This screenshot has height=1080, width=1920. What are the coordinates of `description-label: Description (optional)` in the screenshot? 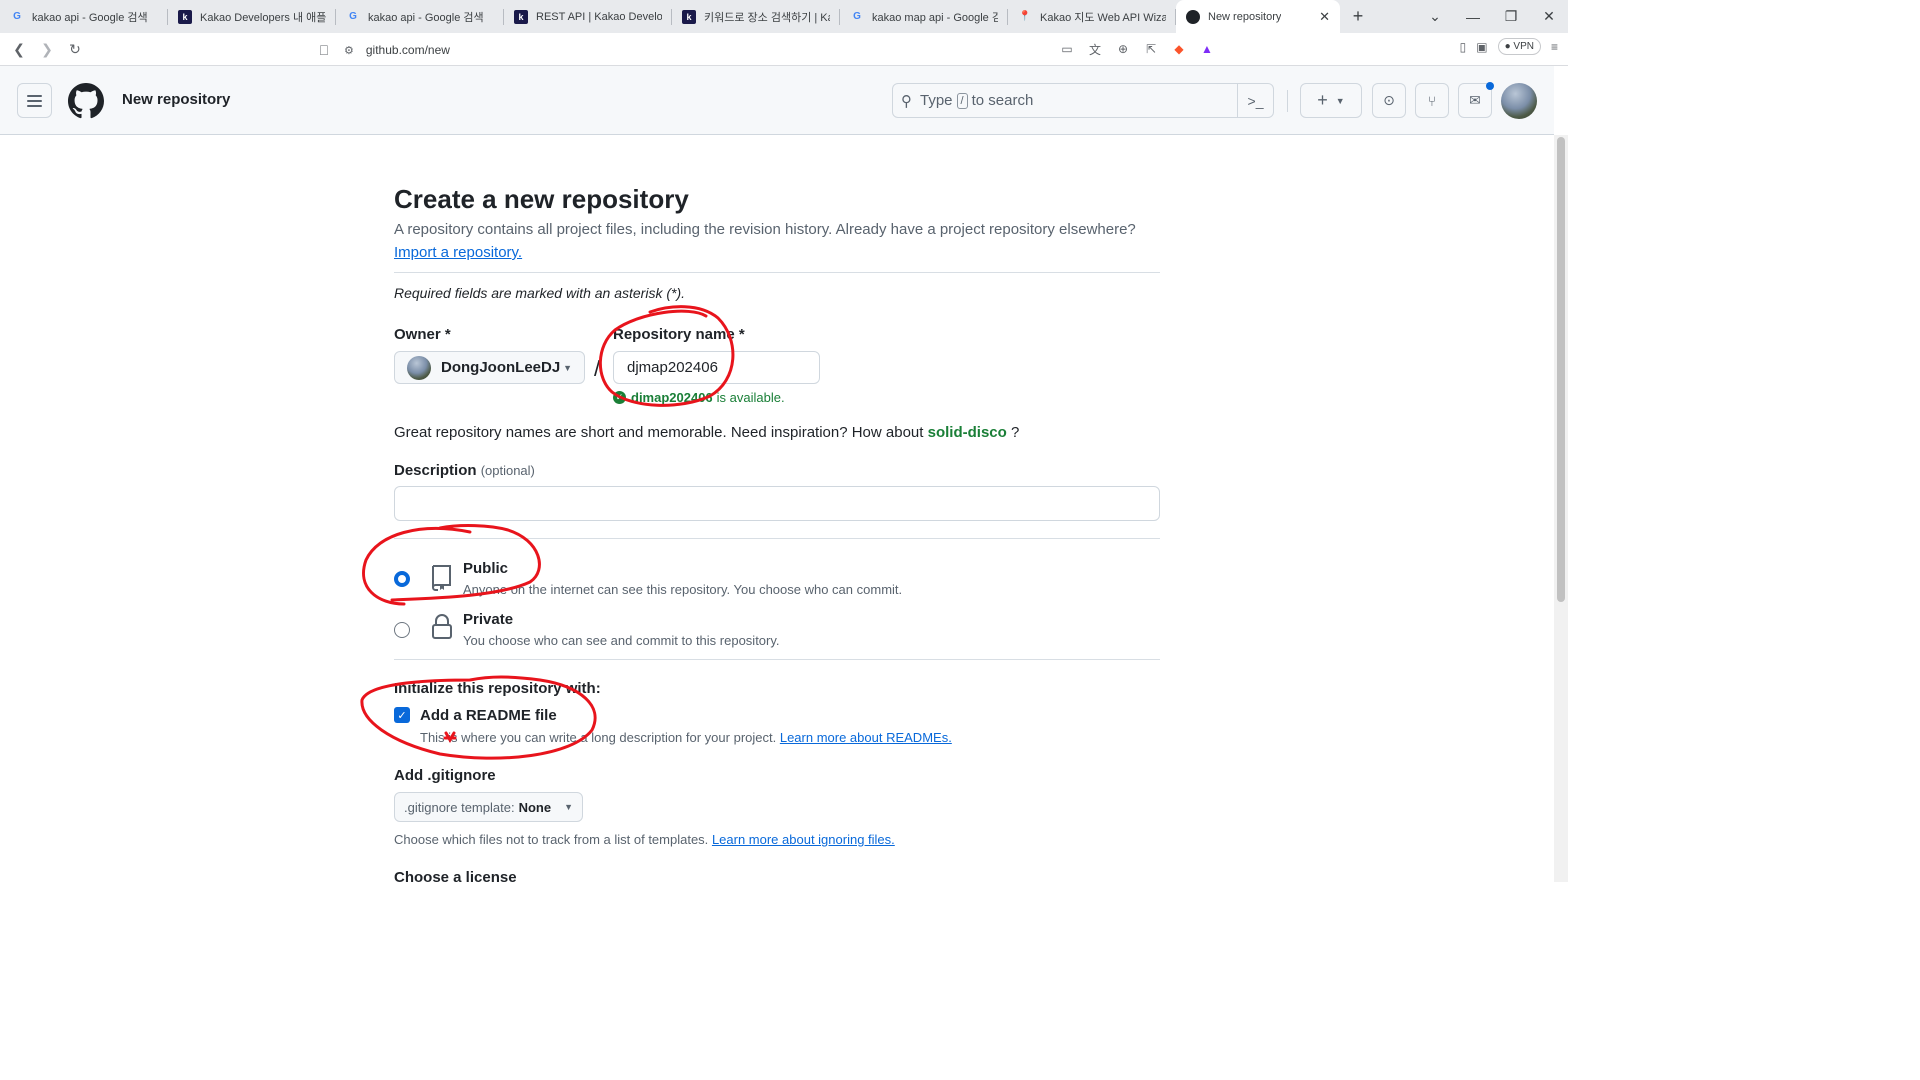 It's located at (464, 470).